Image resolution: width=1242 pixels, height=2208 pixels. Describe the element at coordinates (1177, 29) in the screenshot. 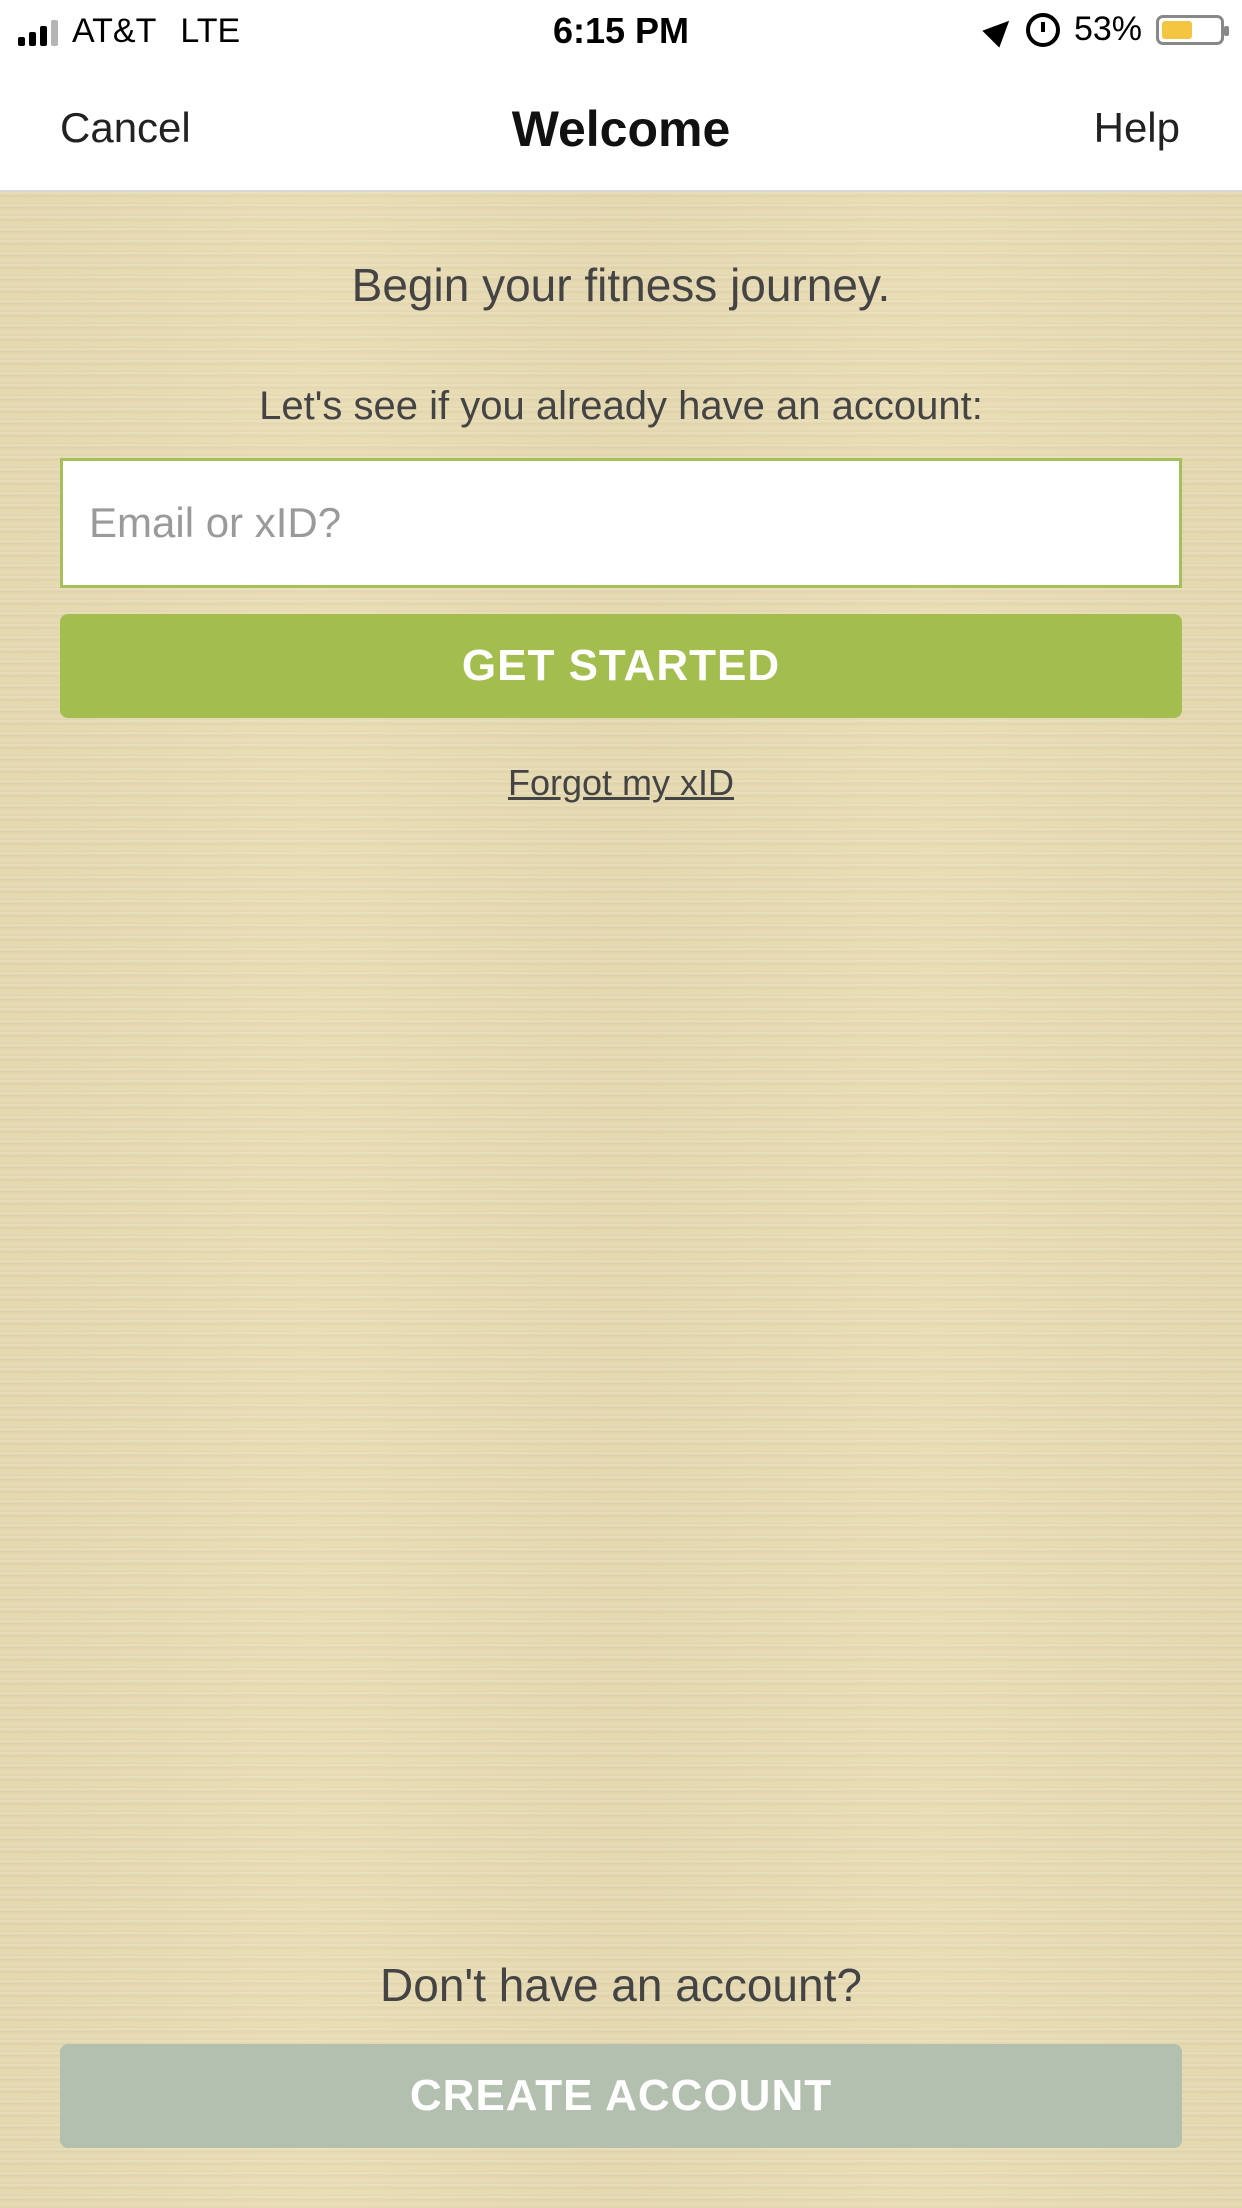

I see `battery-fill` at that location.